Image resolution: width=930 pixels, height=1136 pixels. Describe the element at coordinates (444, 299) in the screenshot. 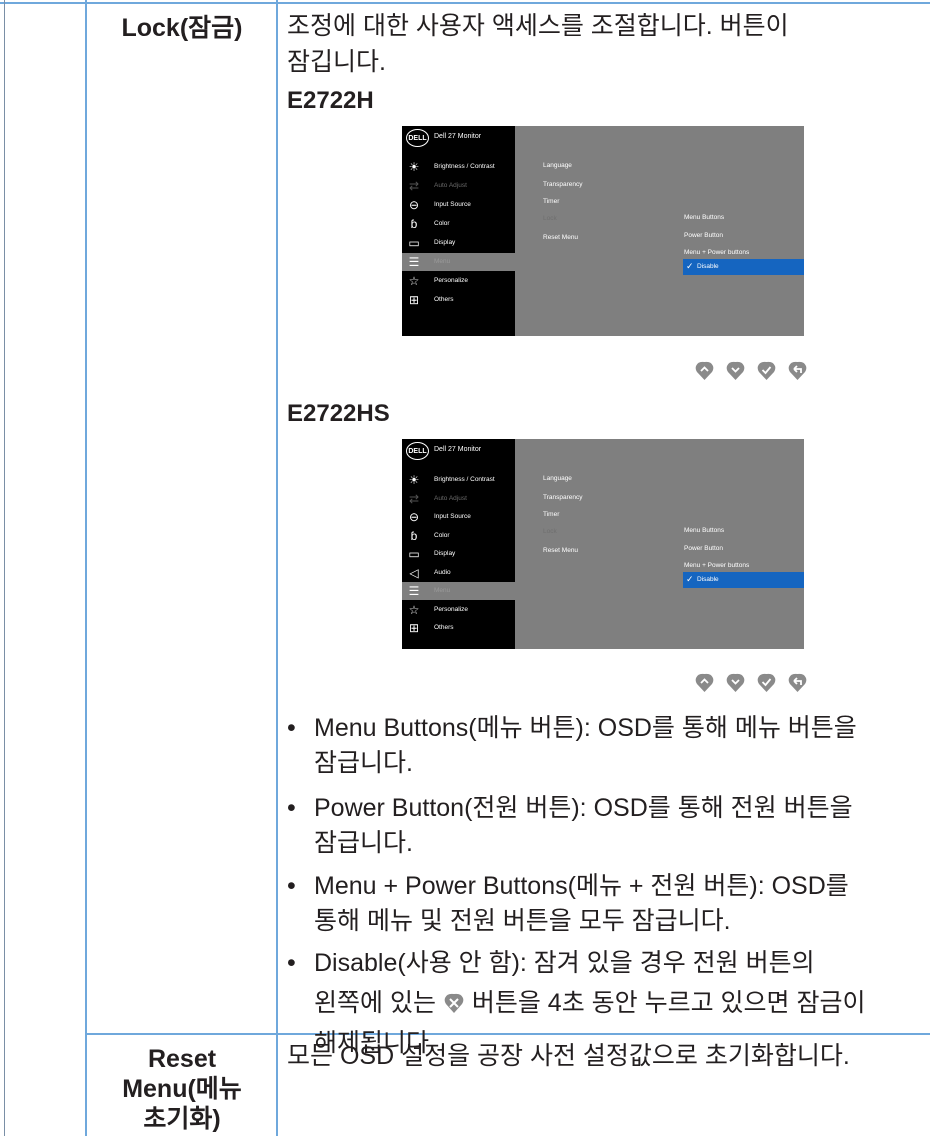

I see `osd-menu-label: Others` at that location.